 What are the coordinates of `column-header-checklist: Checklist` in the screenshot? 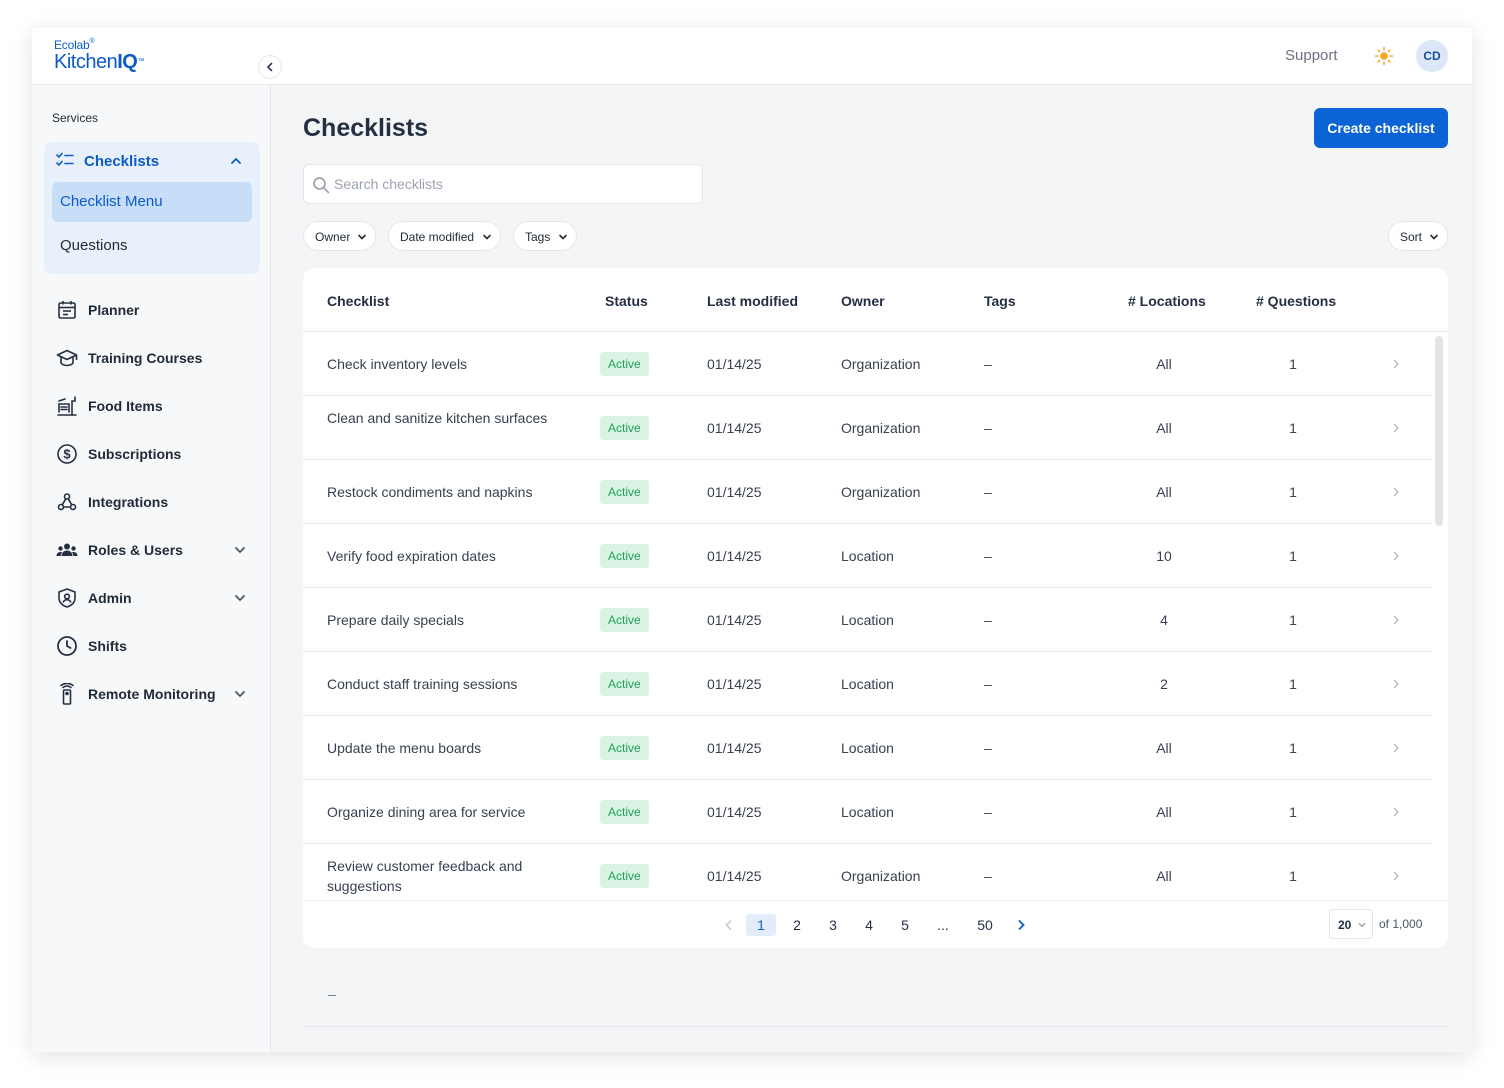 It's located at (358, 301).